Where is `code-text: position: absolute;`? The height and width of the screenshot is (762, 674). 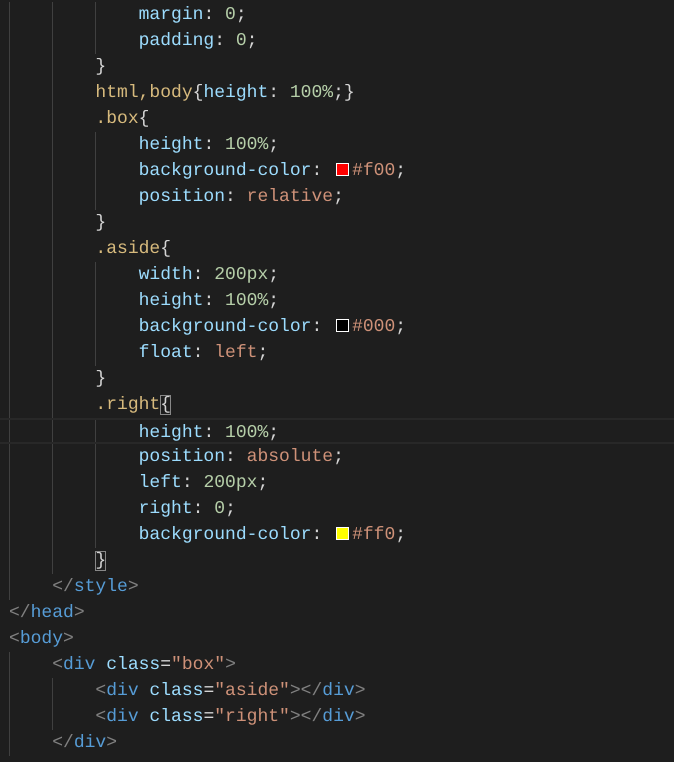 code-text: position: absolute; is located at coordinates (241, 457).